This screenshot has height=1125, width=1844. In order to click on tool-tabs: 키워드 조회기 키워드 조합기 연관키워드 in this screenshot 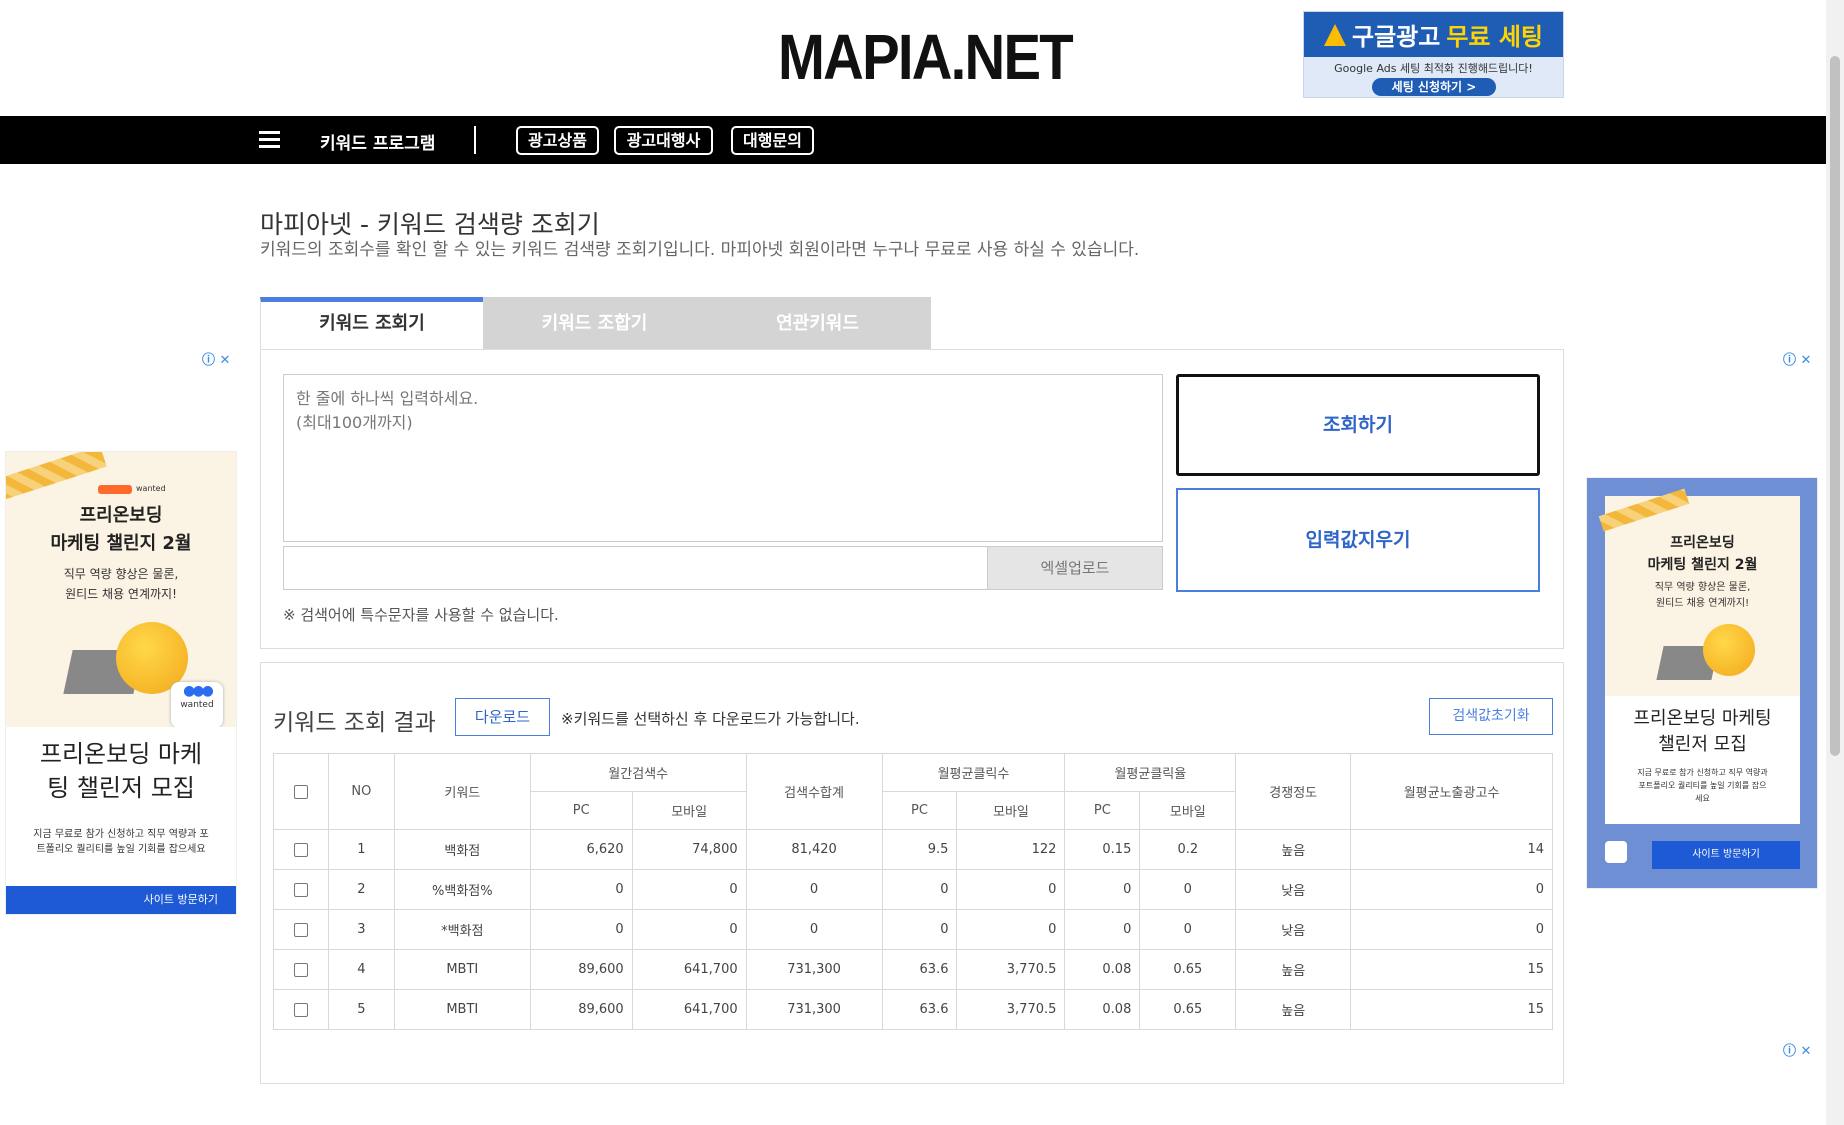, I will do `click(595, 323)`.